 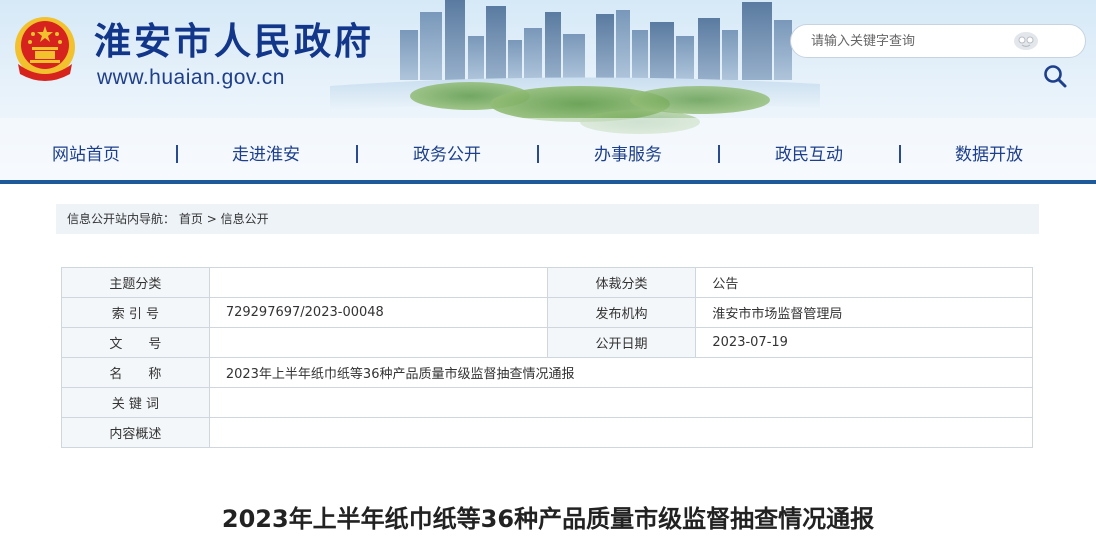 I want to click on nav-item-interaction: 政民互动, so click(x=809, y=155).